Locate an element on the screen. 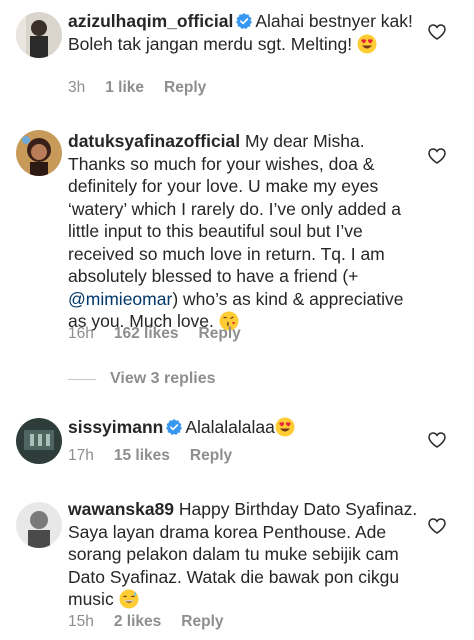  comment-meta: 3h 1 like Reply is located at coordinates (147, 88).